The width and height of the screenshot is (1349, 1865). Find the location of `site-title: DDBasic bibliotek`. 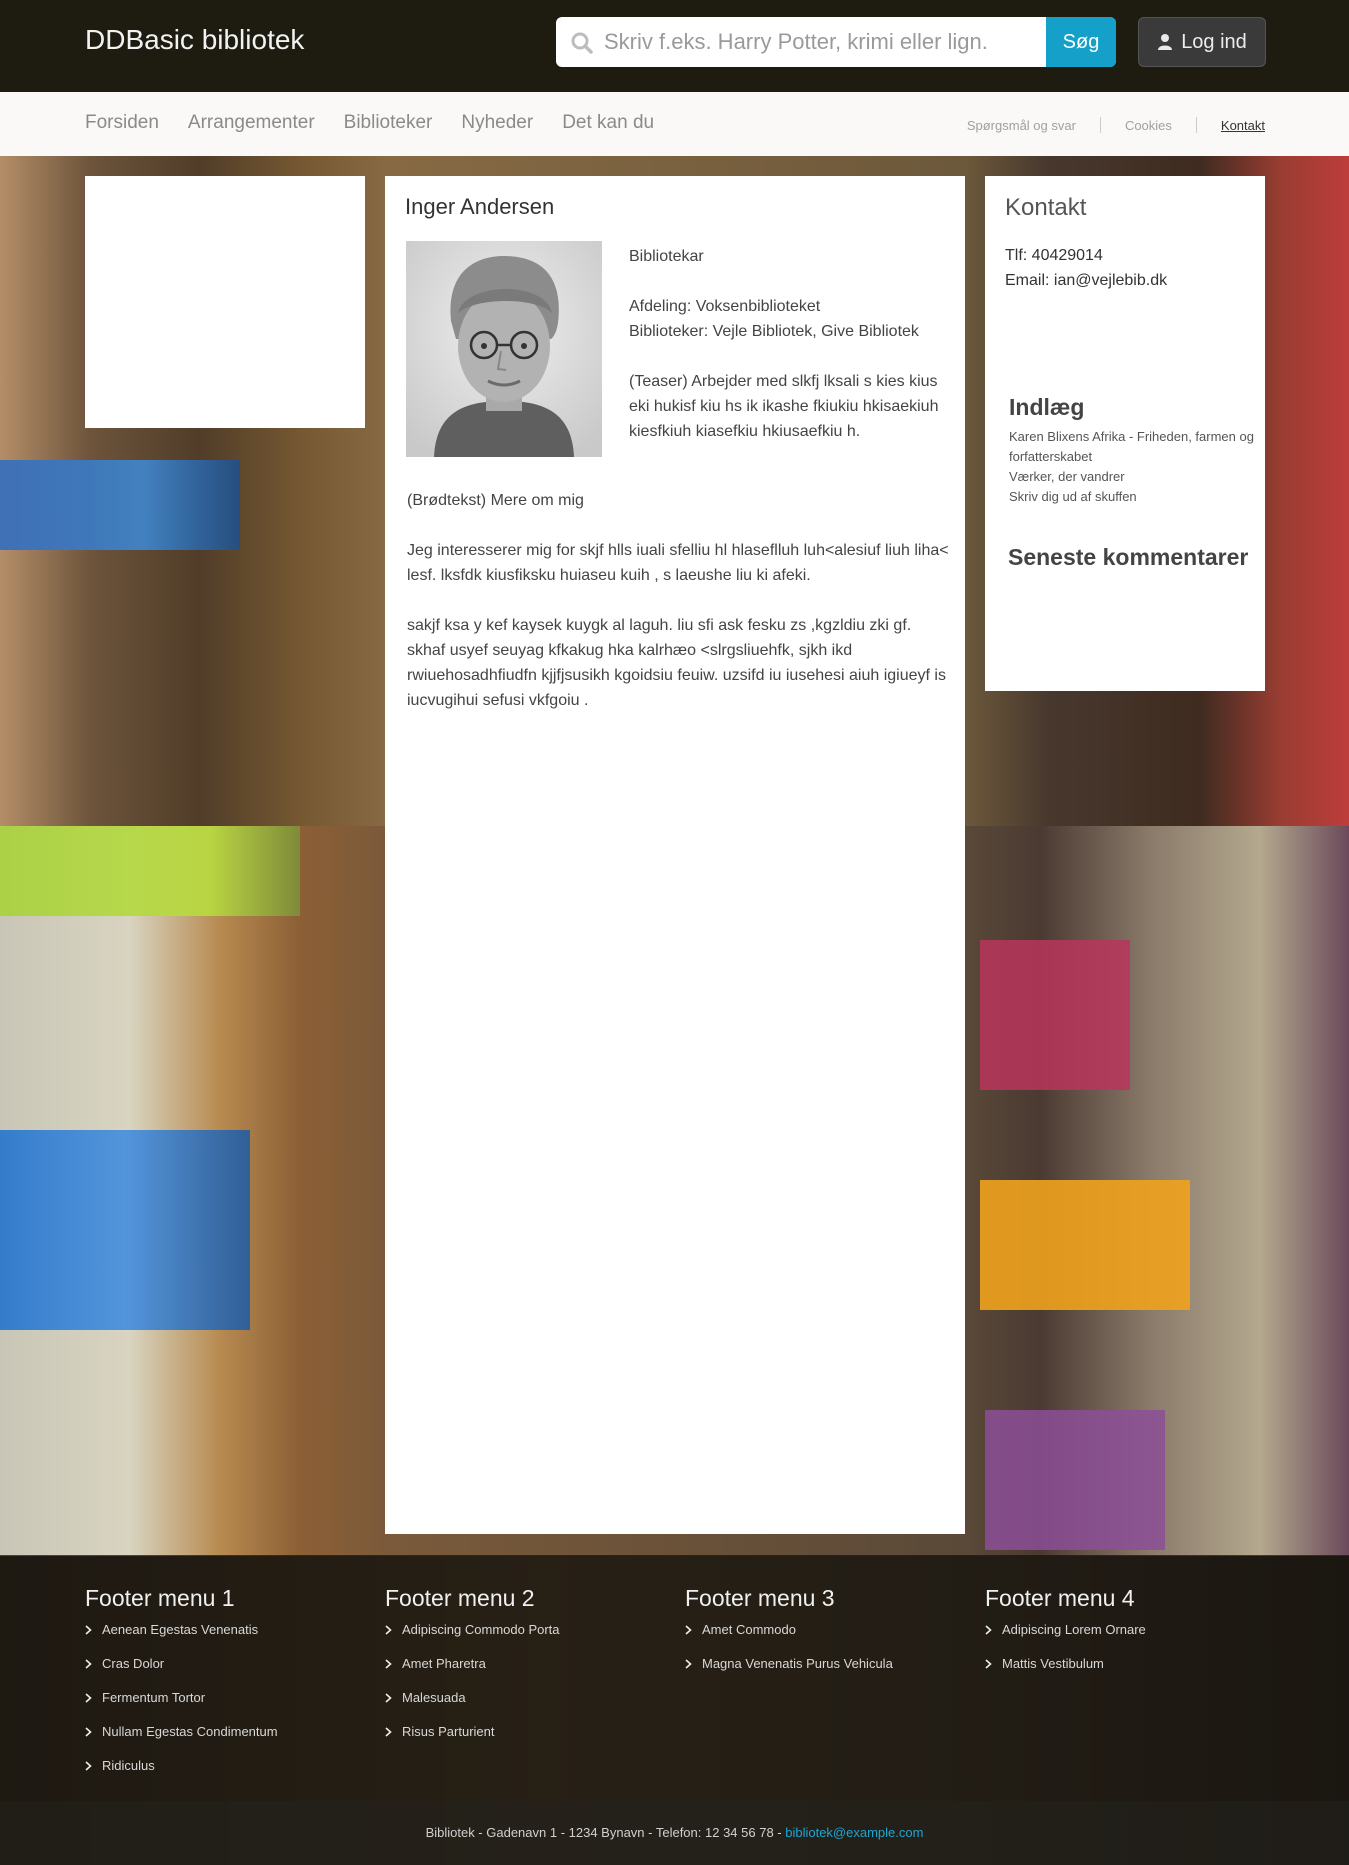

site-title: DDBasic bibliotek is located at coordinates (194, 40).